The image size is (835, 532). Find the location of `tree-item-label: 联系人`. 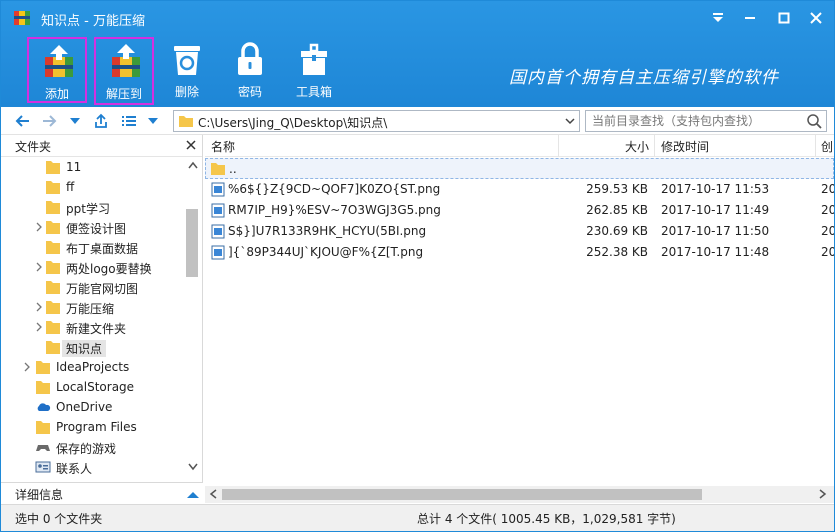

tree-item-label: 联系人 is located at coordinates (74, 469).